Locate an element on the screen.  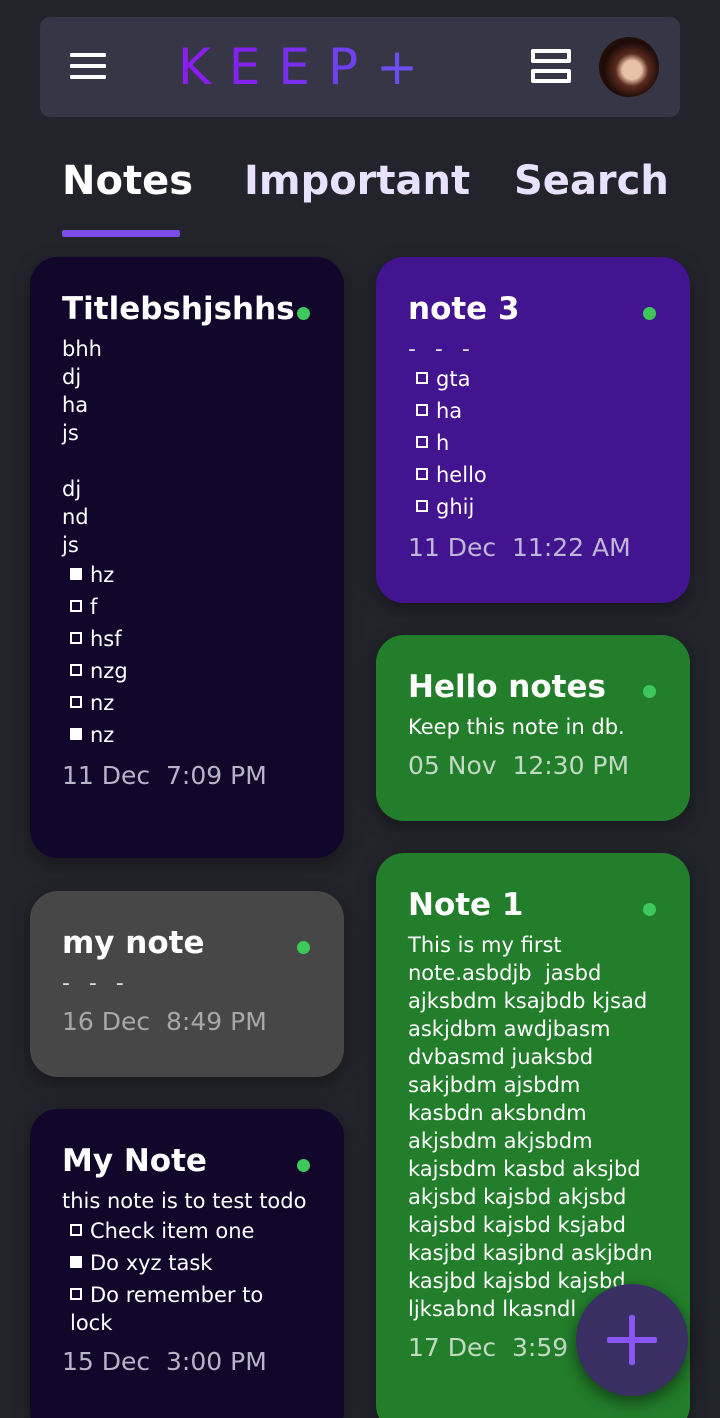
note-date: 05 Nov 12:30 PM is located at coordinates (519, 765).